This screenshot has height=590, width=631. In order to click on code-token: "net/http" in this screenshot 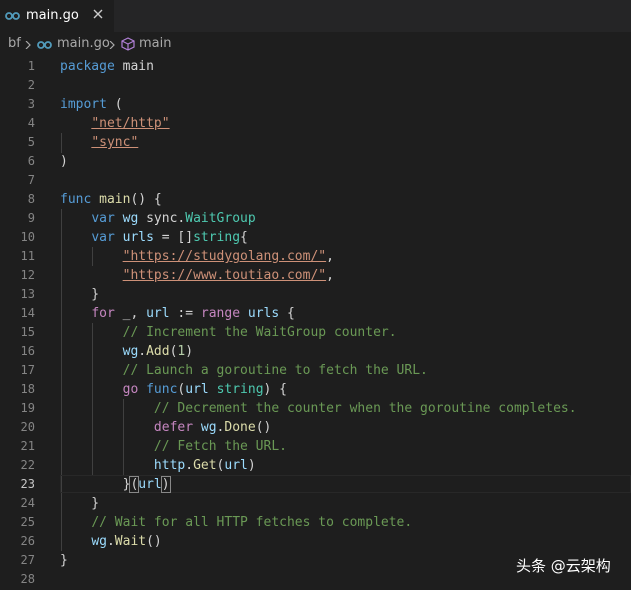, I will do `click(130, 123)`.